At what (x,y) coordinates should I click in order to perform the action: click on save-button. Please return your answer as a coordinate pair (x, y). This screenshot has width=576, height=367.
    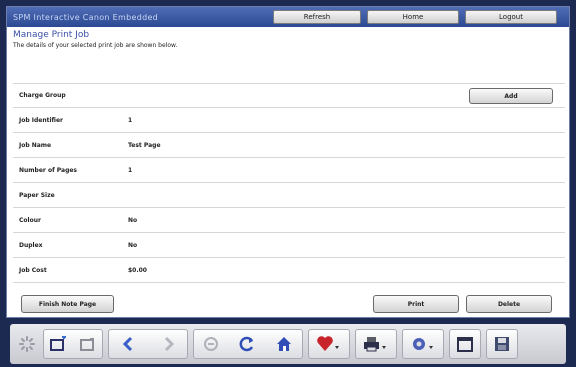
    Looking at the image, I should click on (502, 344).